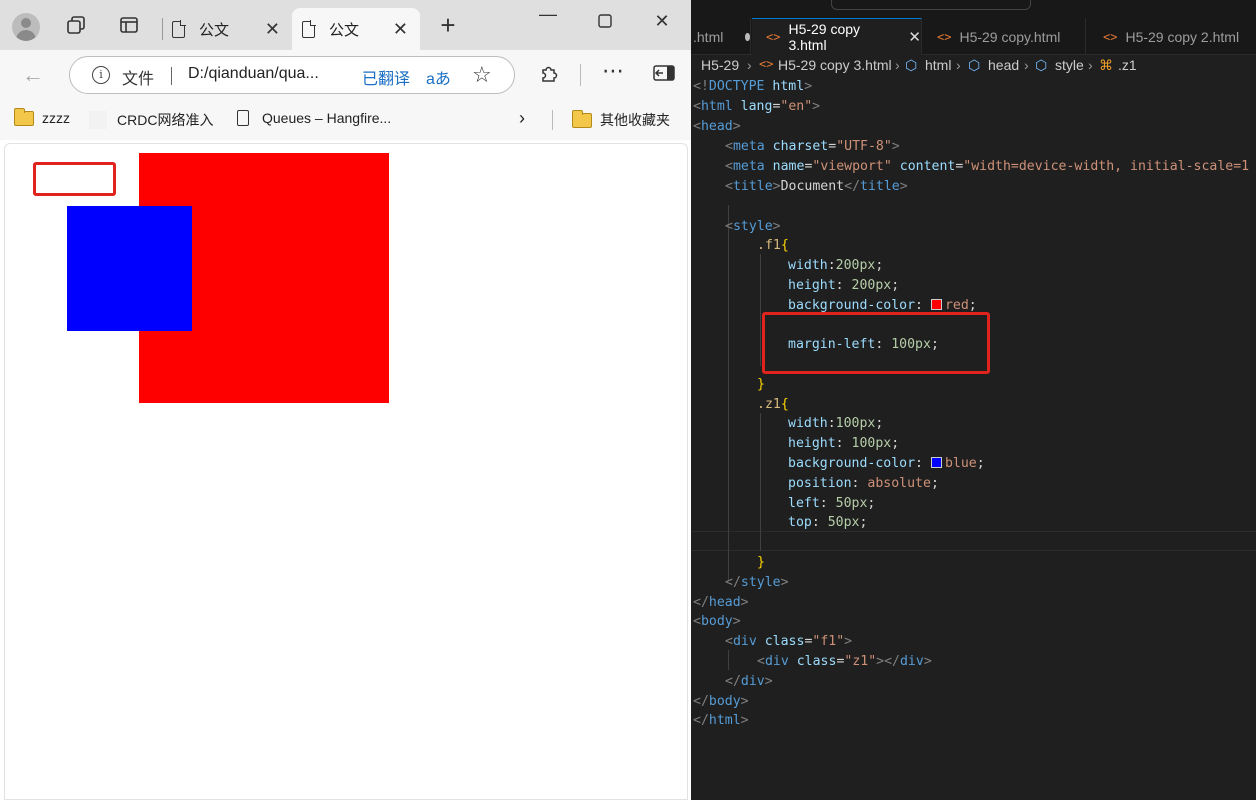 Image resolution: width=1256 pixels, height=800 pixels. Describe the element at coordinates (165, 120) in the screenshot. I see `bookmark-label: CRDC网络准入` at that location.